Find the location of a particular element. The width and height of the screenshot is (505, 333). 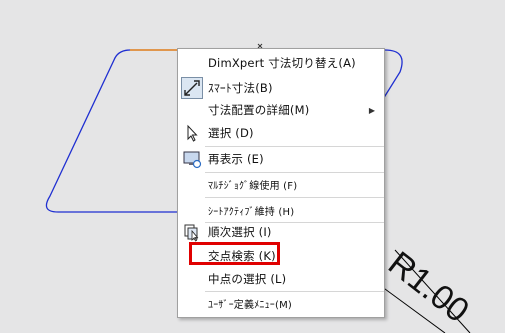

menu-item-customize-menu: ﾕｰｻﾞｰ定義ﾒﾆｭｰ(M) is located at coordinates (281, 303).